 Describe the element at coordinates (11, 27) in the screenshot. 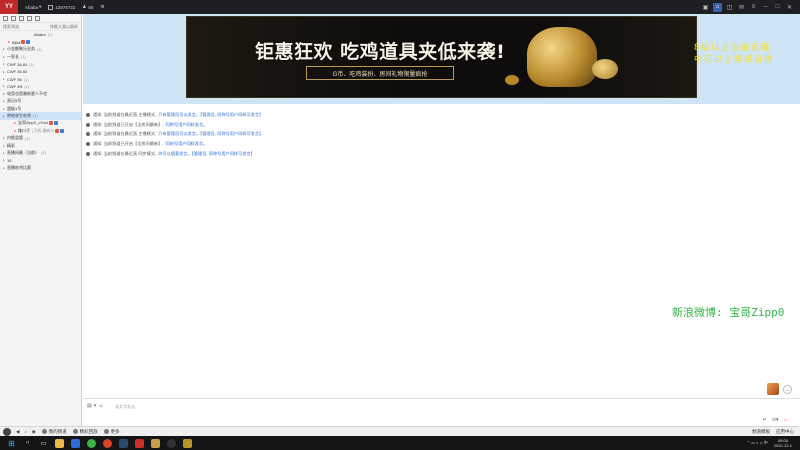

I see `search-input: 搜索频道` at that location.